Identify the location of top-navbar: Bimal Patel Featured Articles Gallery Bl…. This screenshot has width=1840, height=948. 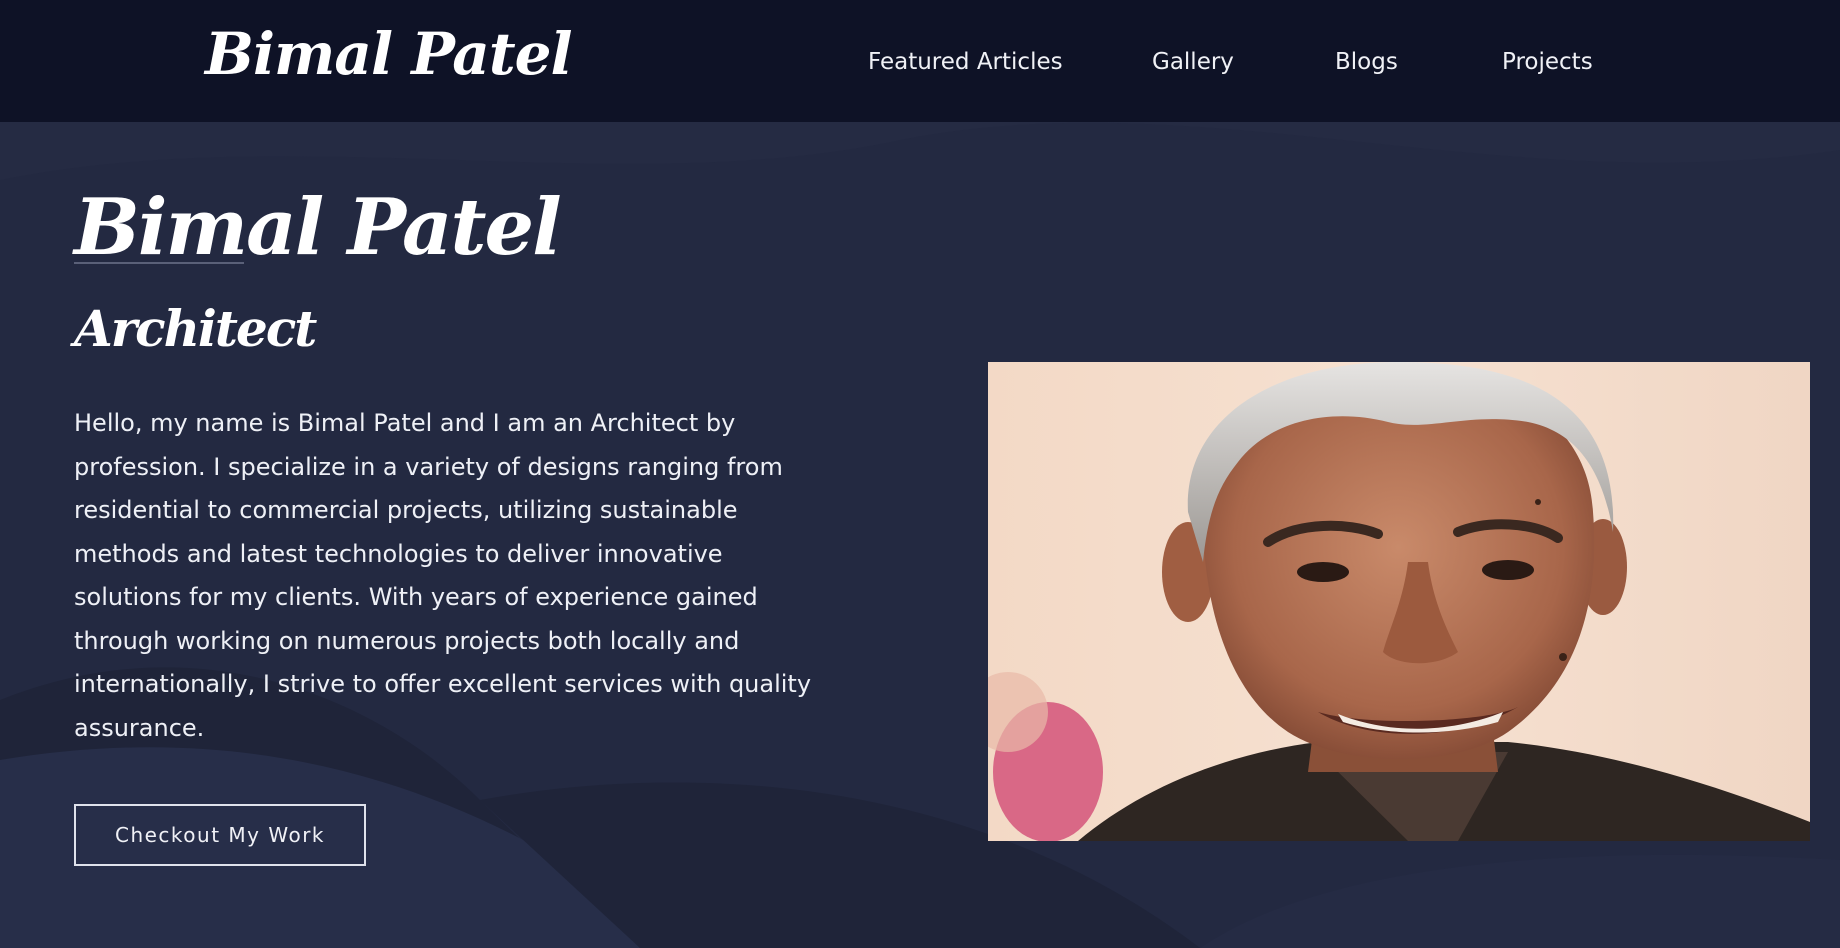
(920, 61).